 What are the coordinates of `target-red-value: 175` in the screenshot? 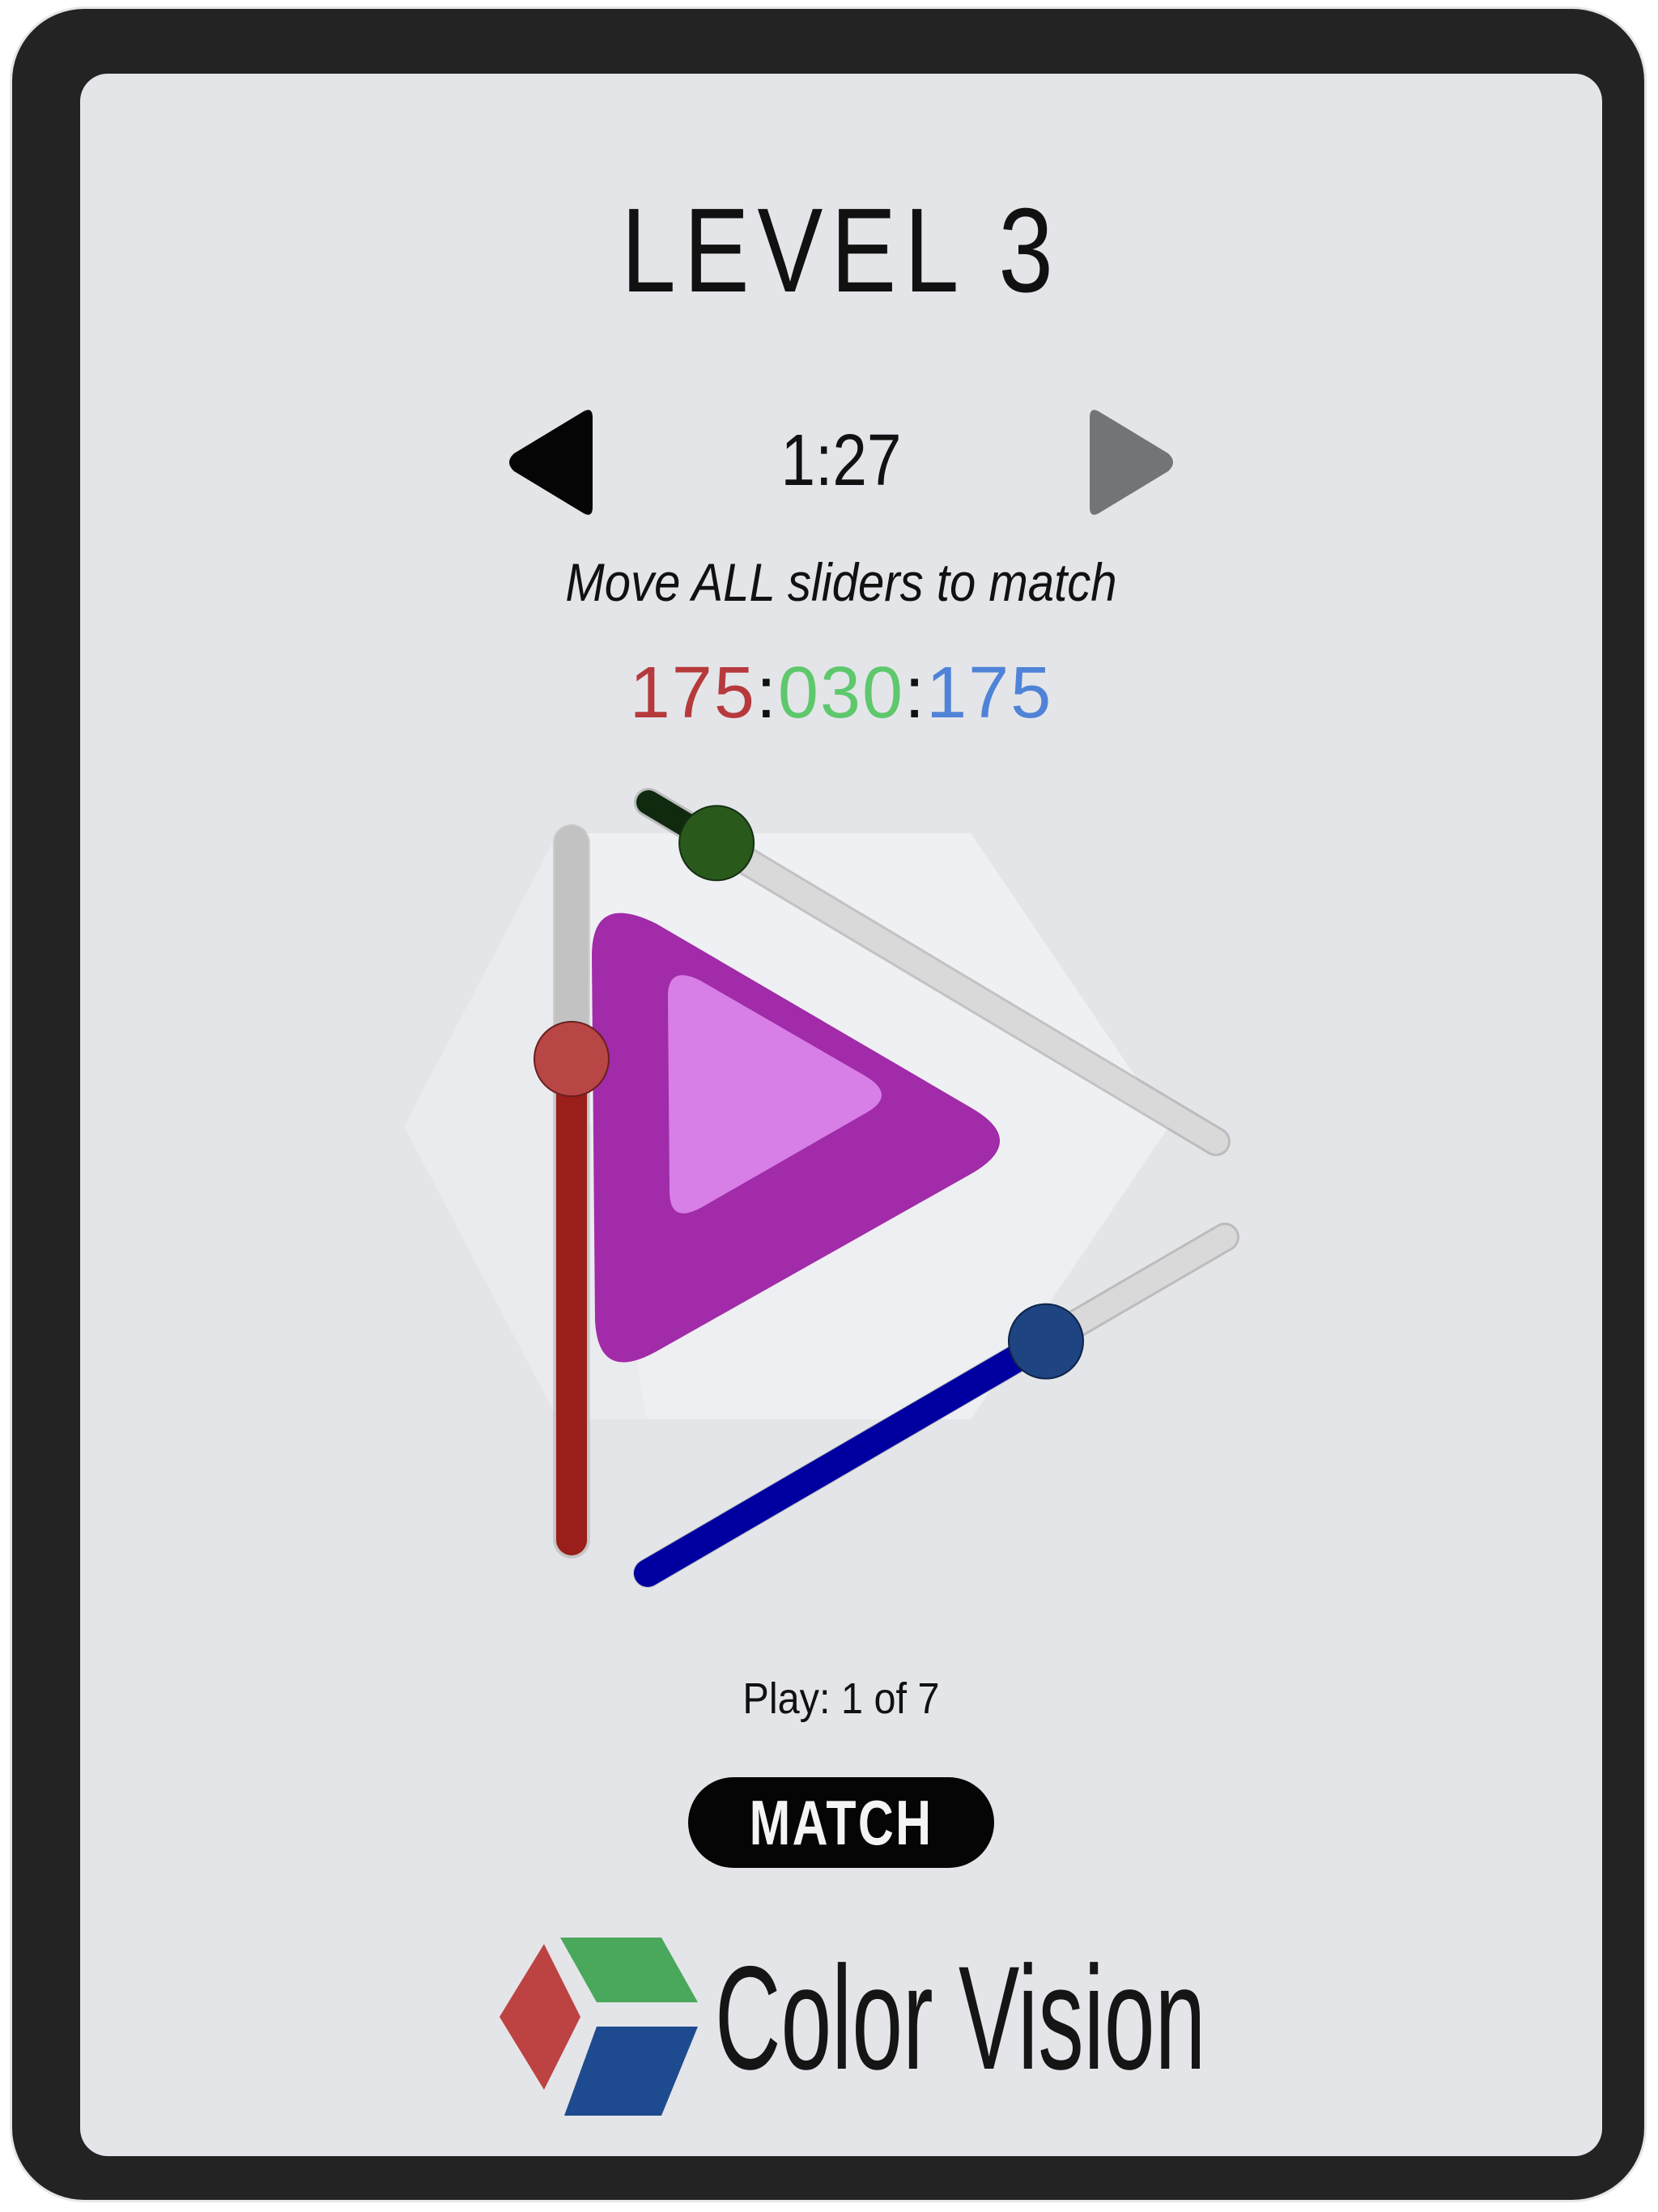 It's located at (692, 694).